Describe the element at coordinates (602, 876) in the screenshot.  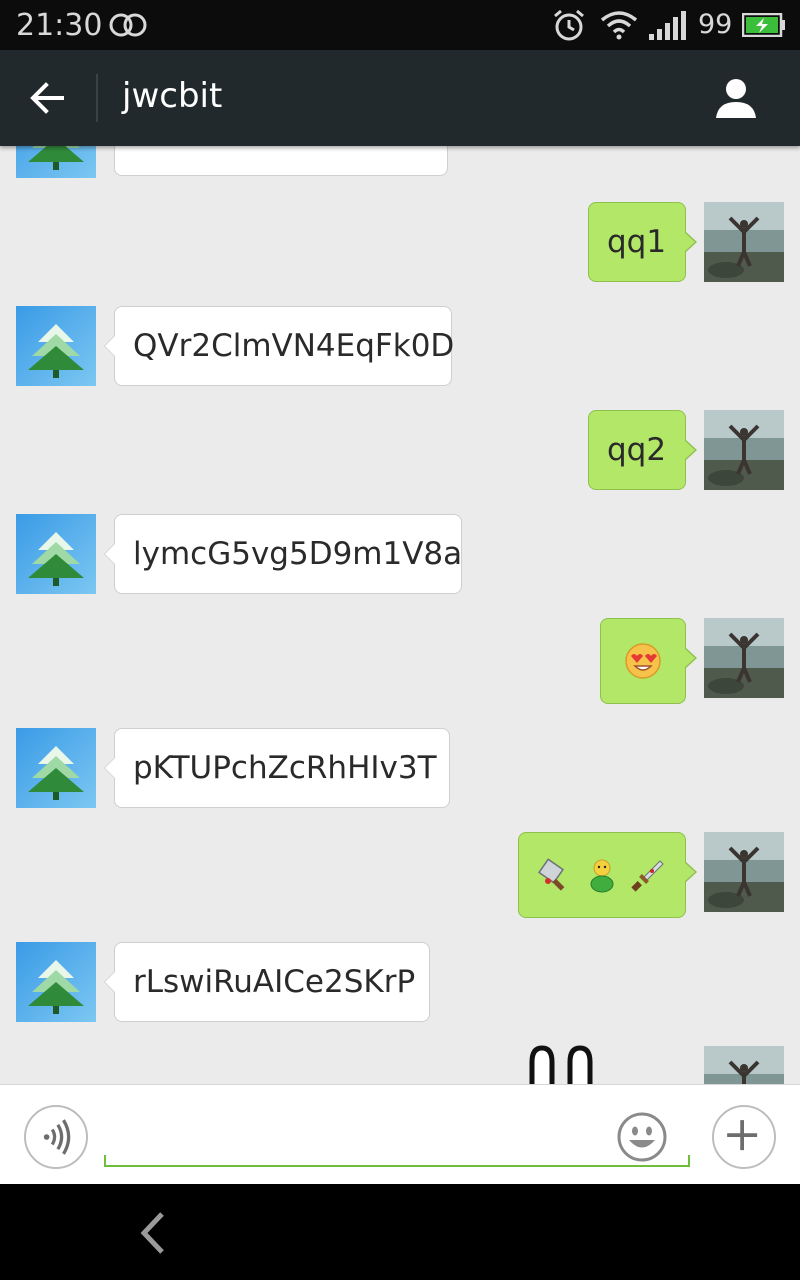
I see `green-figure-emoji` at that location.